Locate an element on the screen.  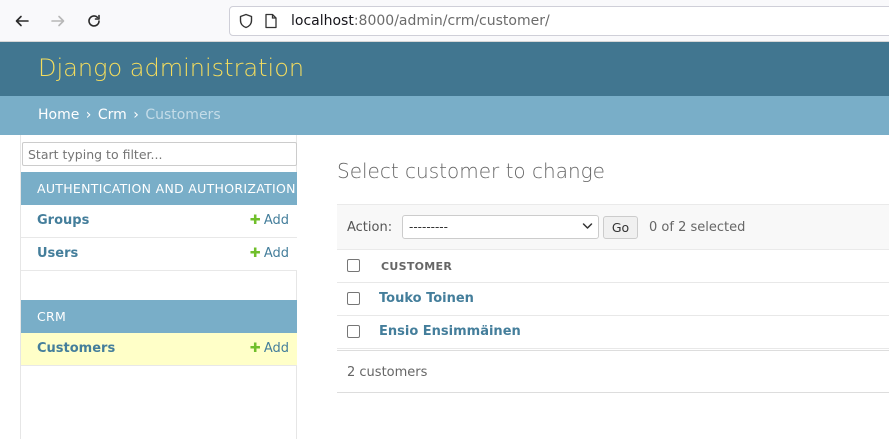
breadcrumb: Home › Crm › Customers is located at coordinates (444, 115).